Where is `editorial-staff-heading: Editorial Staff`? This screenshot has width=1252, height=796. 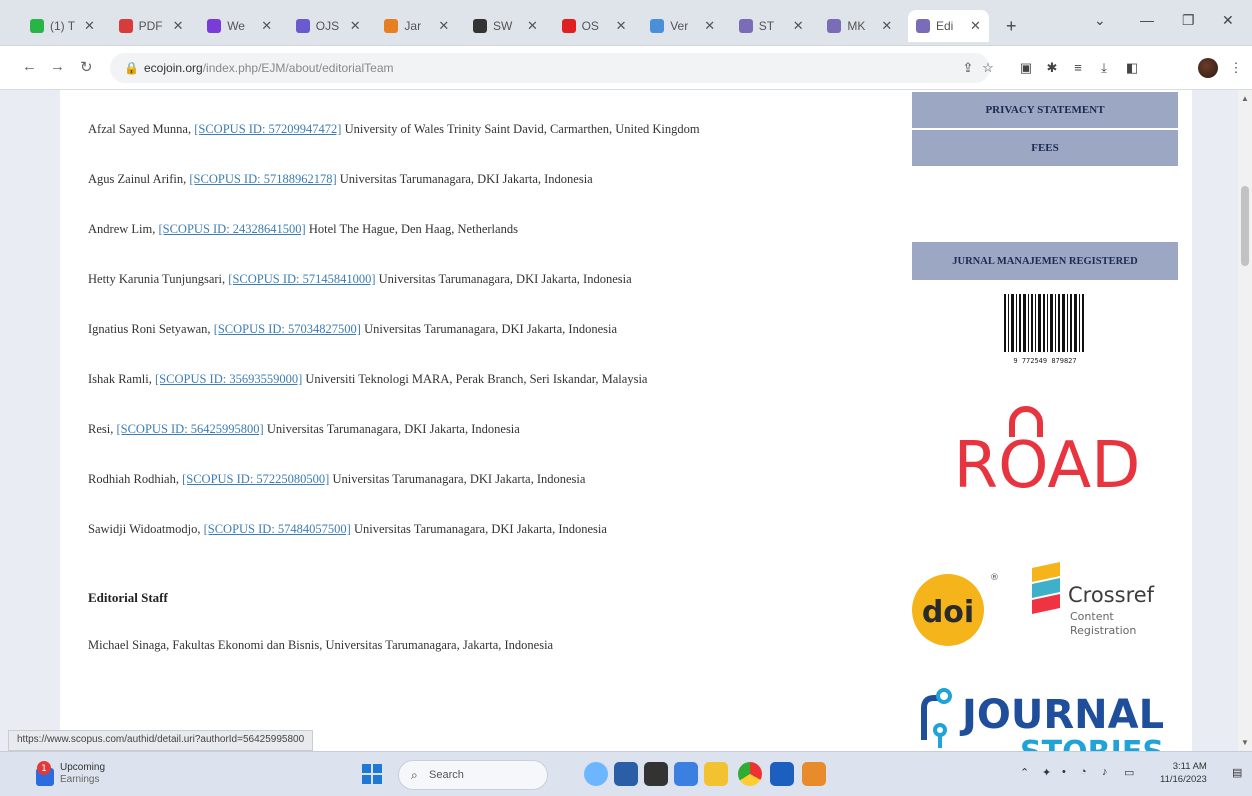 editorial-staff-heading: Editorial Staff is located at coordinates (128, 597).